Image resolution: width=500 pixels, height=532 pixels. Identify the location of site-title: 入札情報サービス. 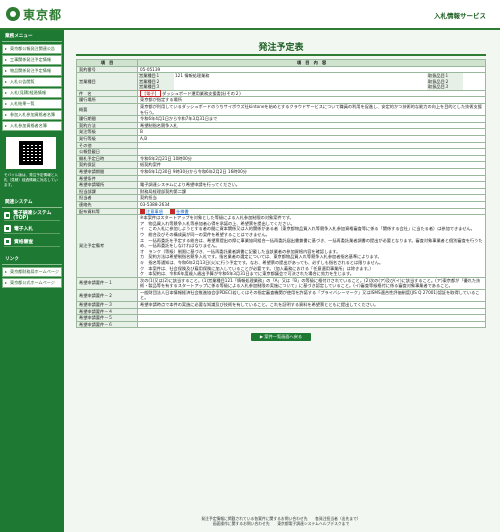
(460, 16).